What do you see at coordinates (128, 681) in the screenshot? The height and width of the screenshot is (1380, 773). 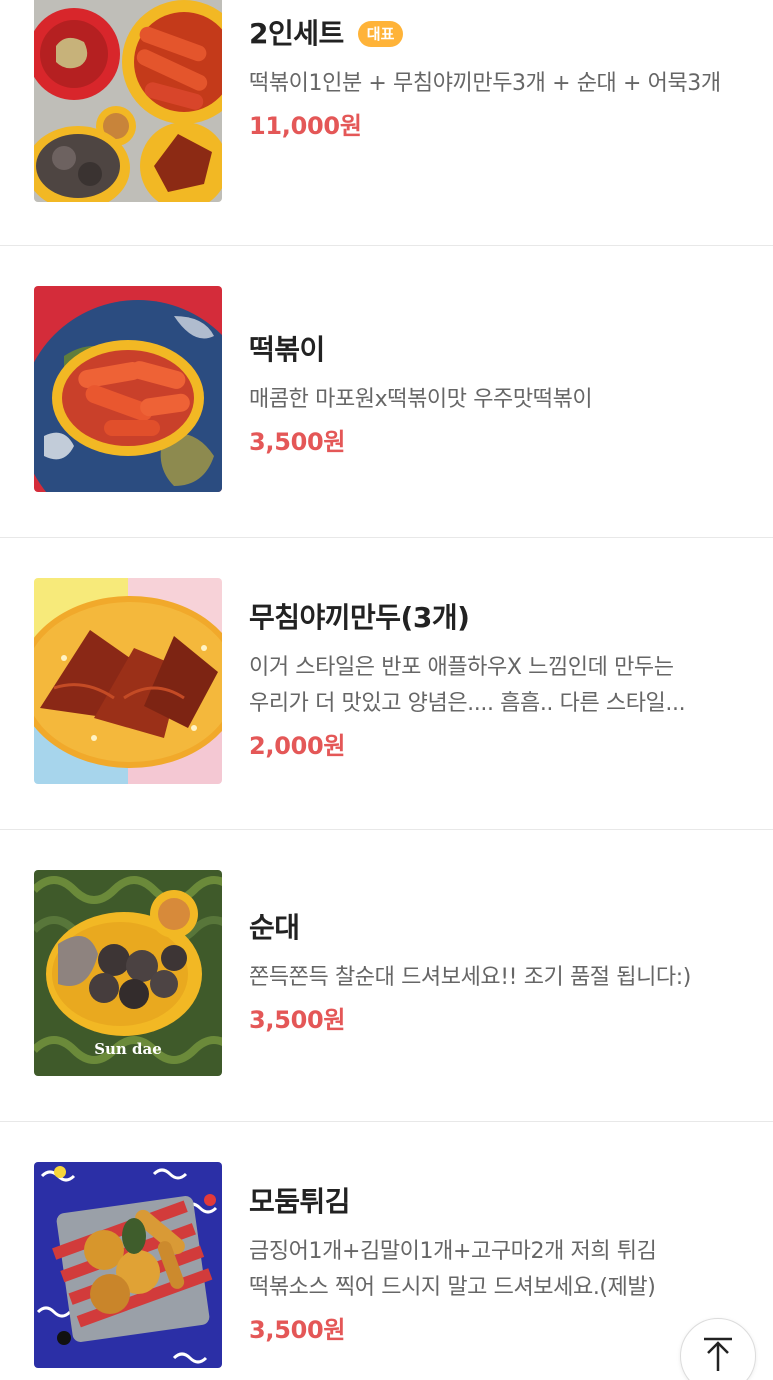 I see `dumpling-image` at bounding box center [128, 681].